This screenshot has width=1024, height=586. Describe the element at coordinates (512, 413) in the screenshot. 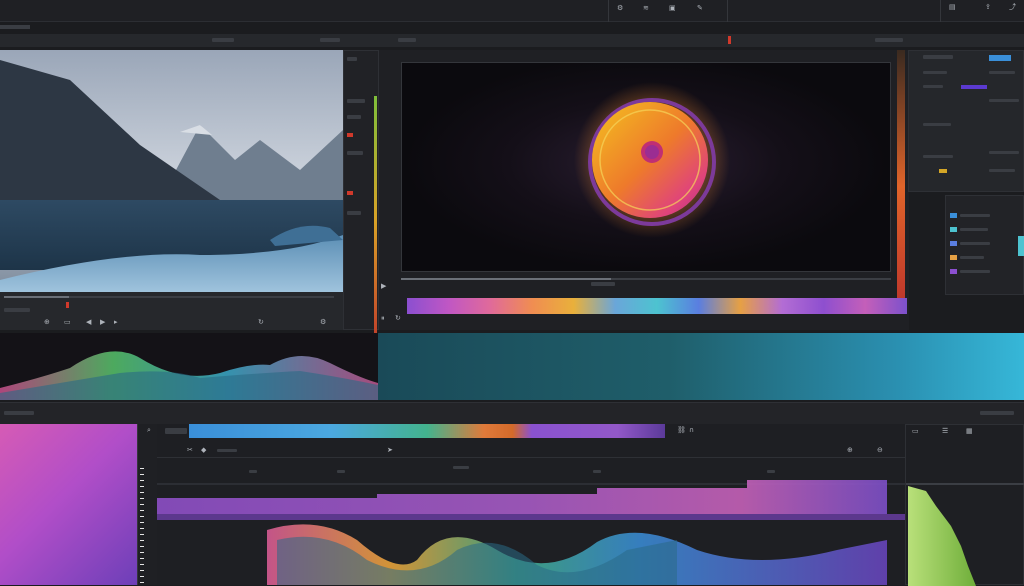

I see `timeline-header` at that location.